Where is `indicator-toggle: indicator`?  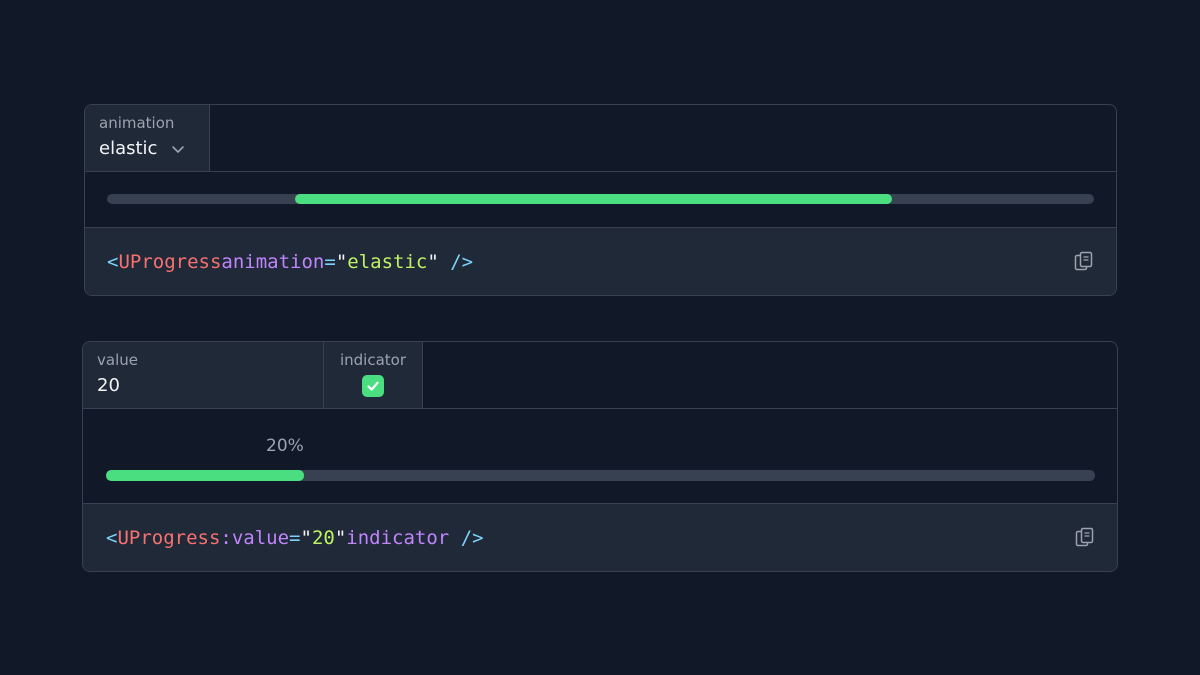 indicator-toggle: indicator is located at coordinates (373, 375).